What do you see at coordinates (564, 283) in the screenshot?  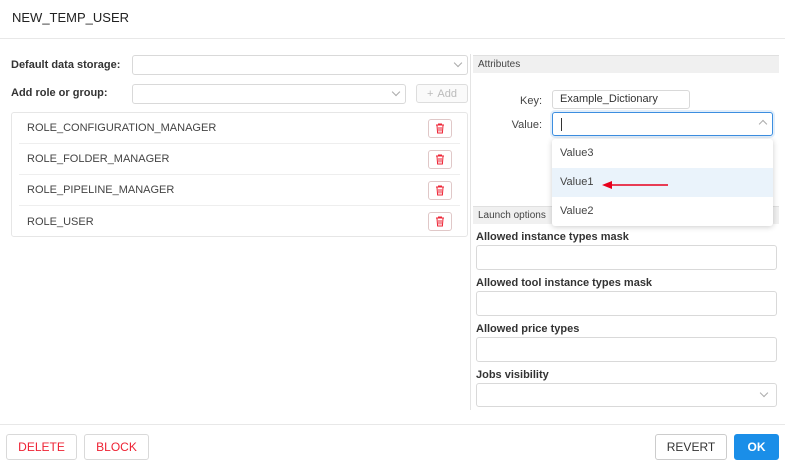 I see `tool-instance-types-label: Allowed tool instance types mask` at bounding box center [564, 283].